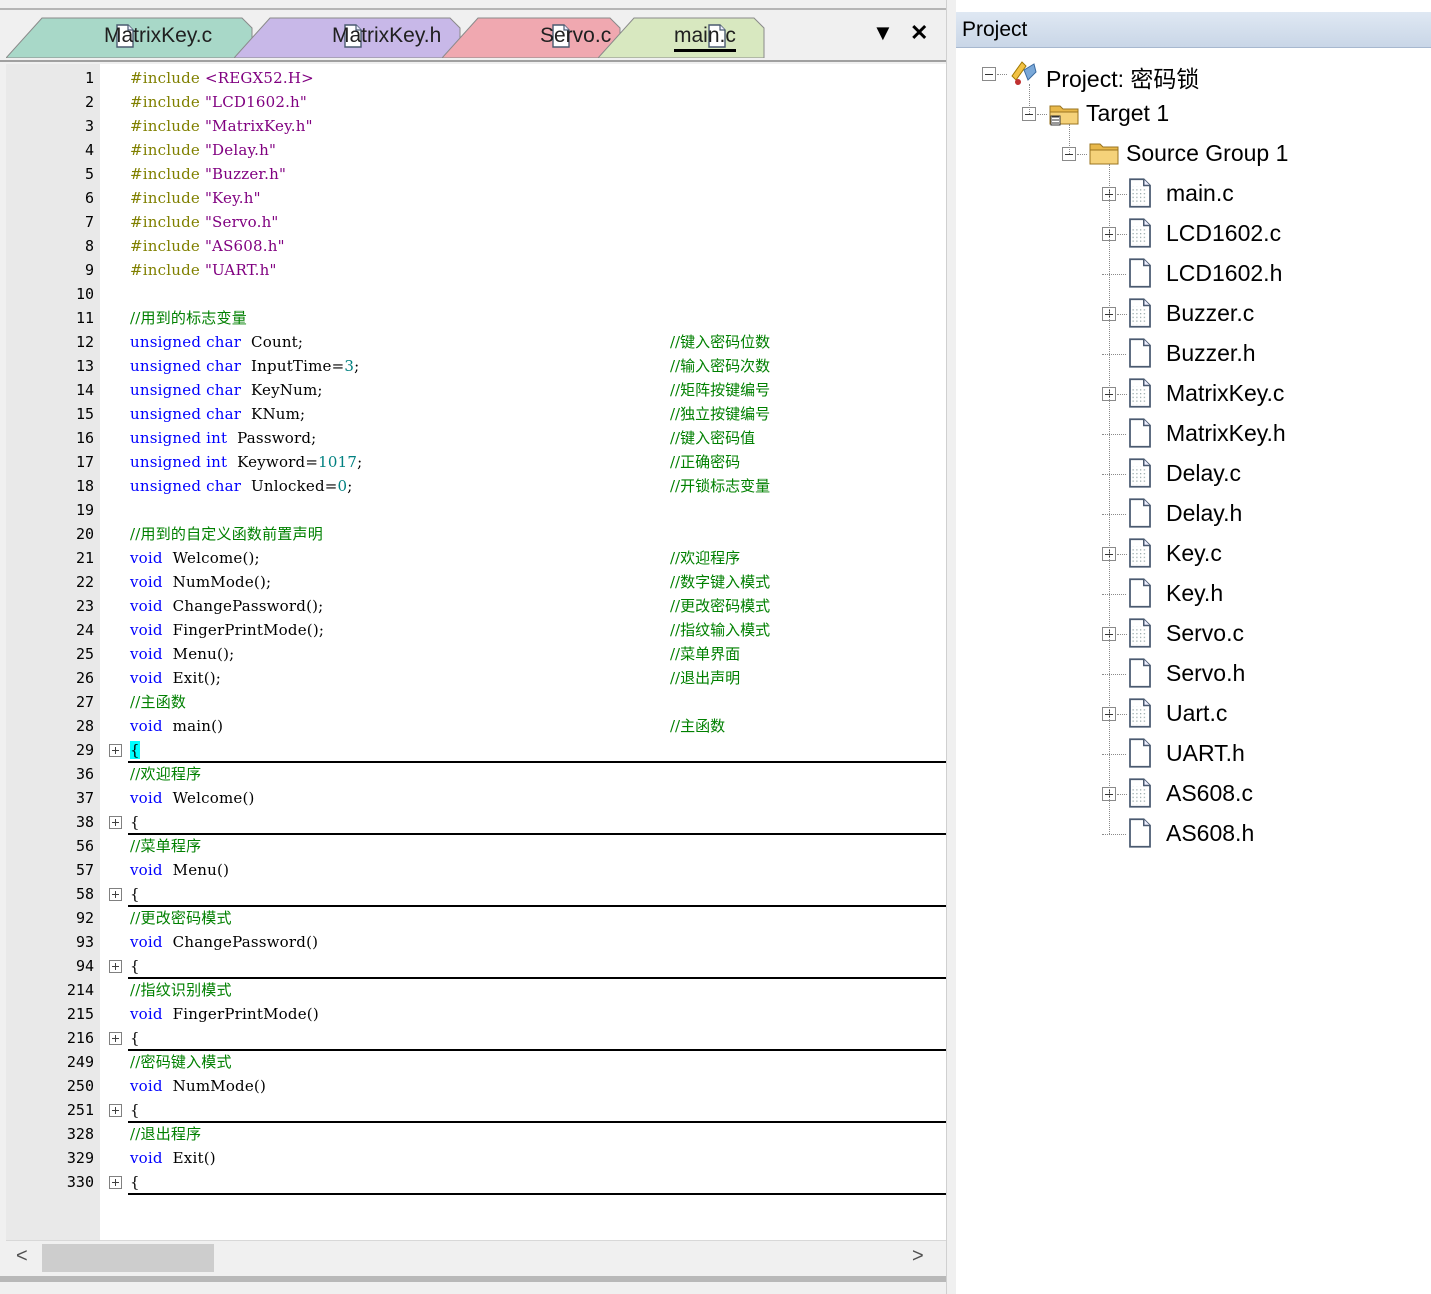 The image size is (1431, 1294). I want to click on code-line: 5 #include "Buzzer.h", so click(476, 174).